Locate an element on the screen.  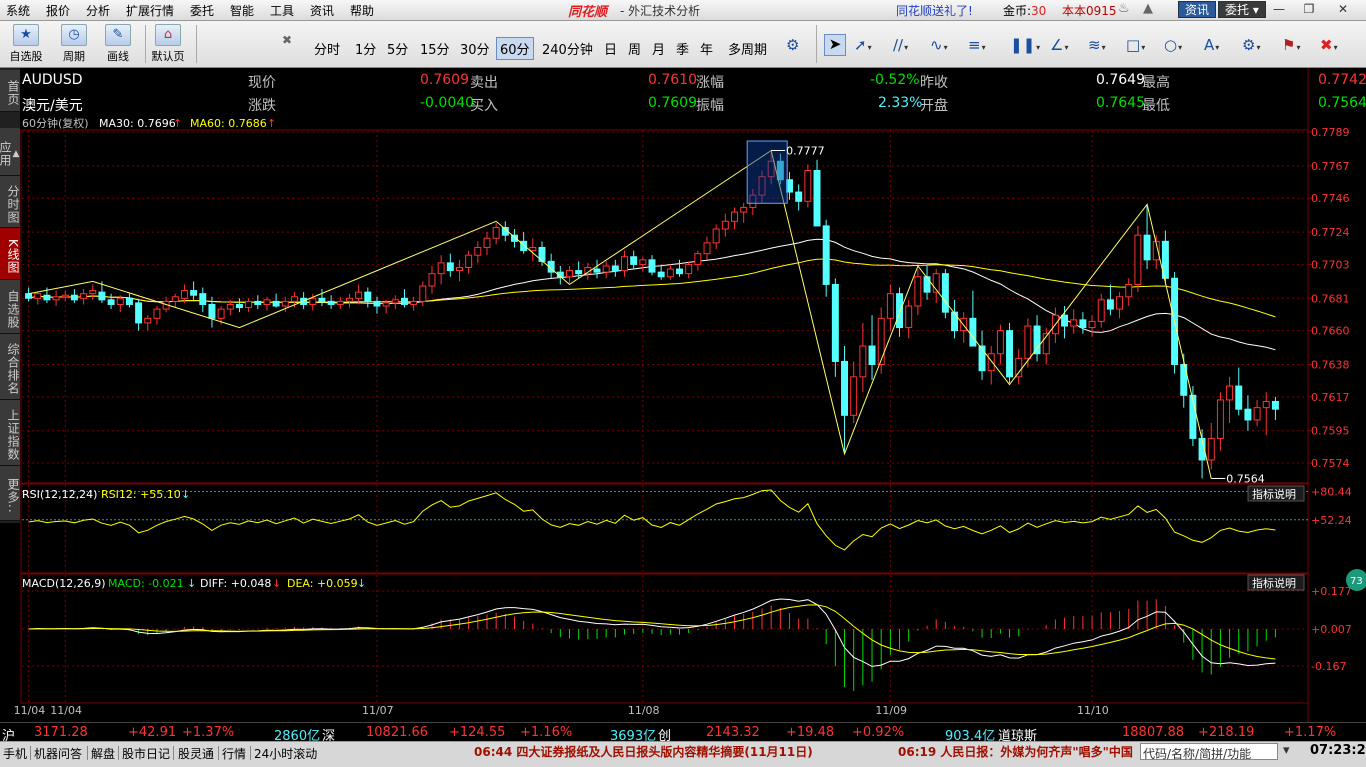
tab-market-review: 解盘 is located at coordinates (103, 753).